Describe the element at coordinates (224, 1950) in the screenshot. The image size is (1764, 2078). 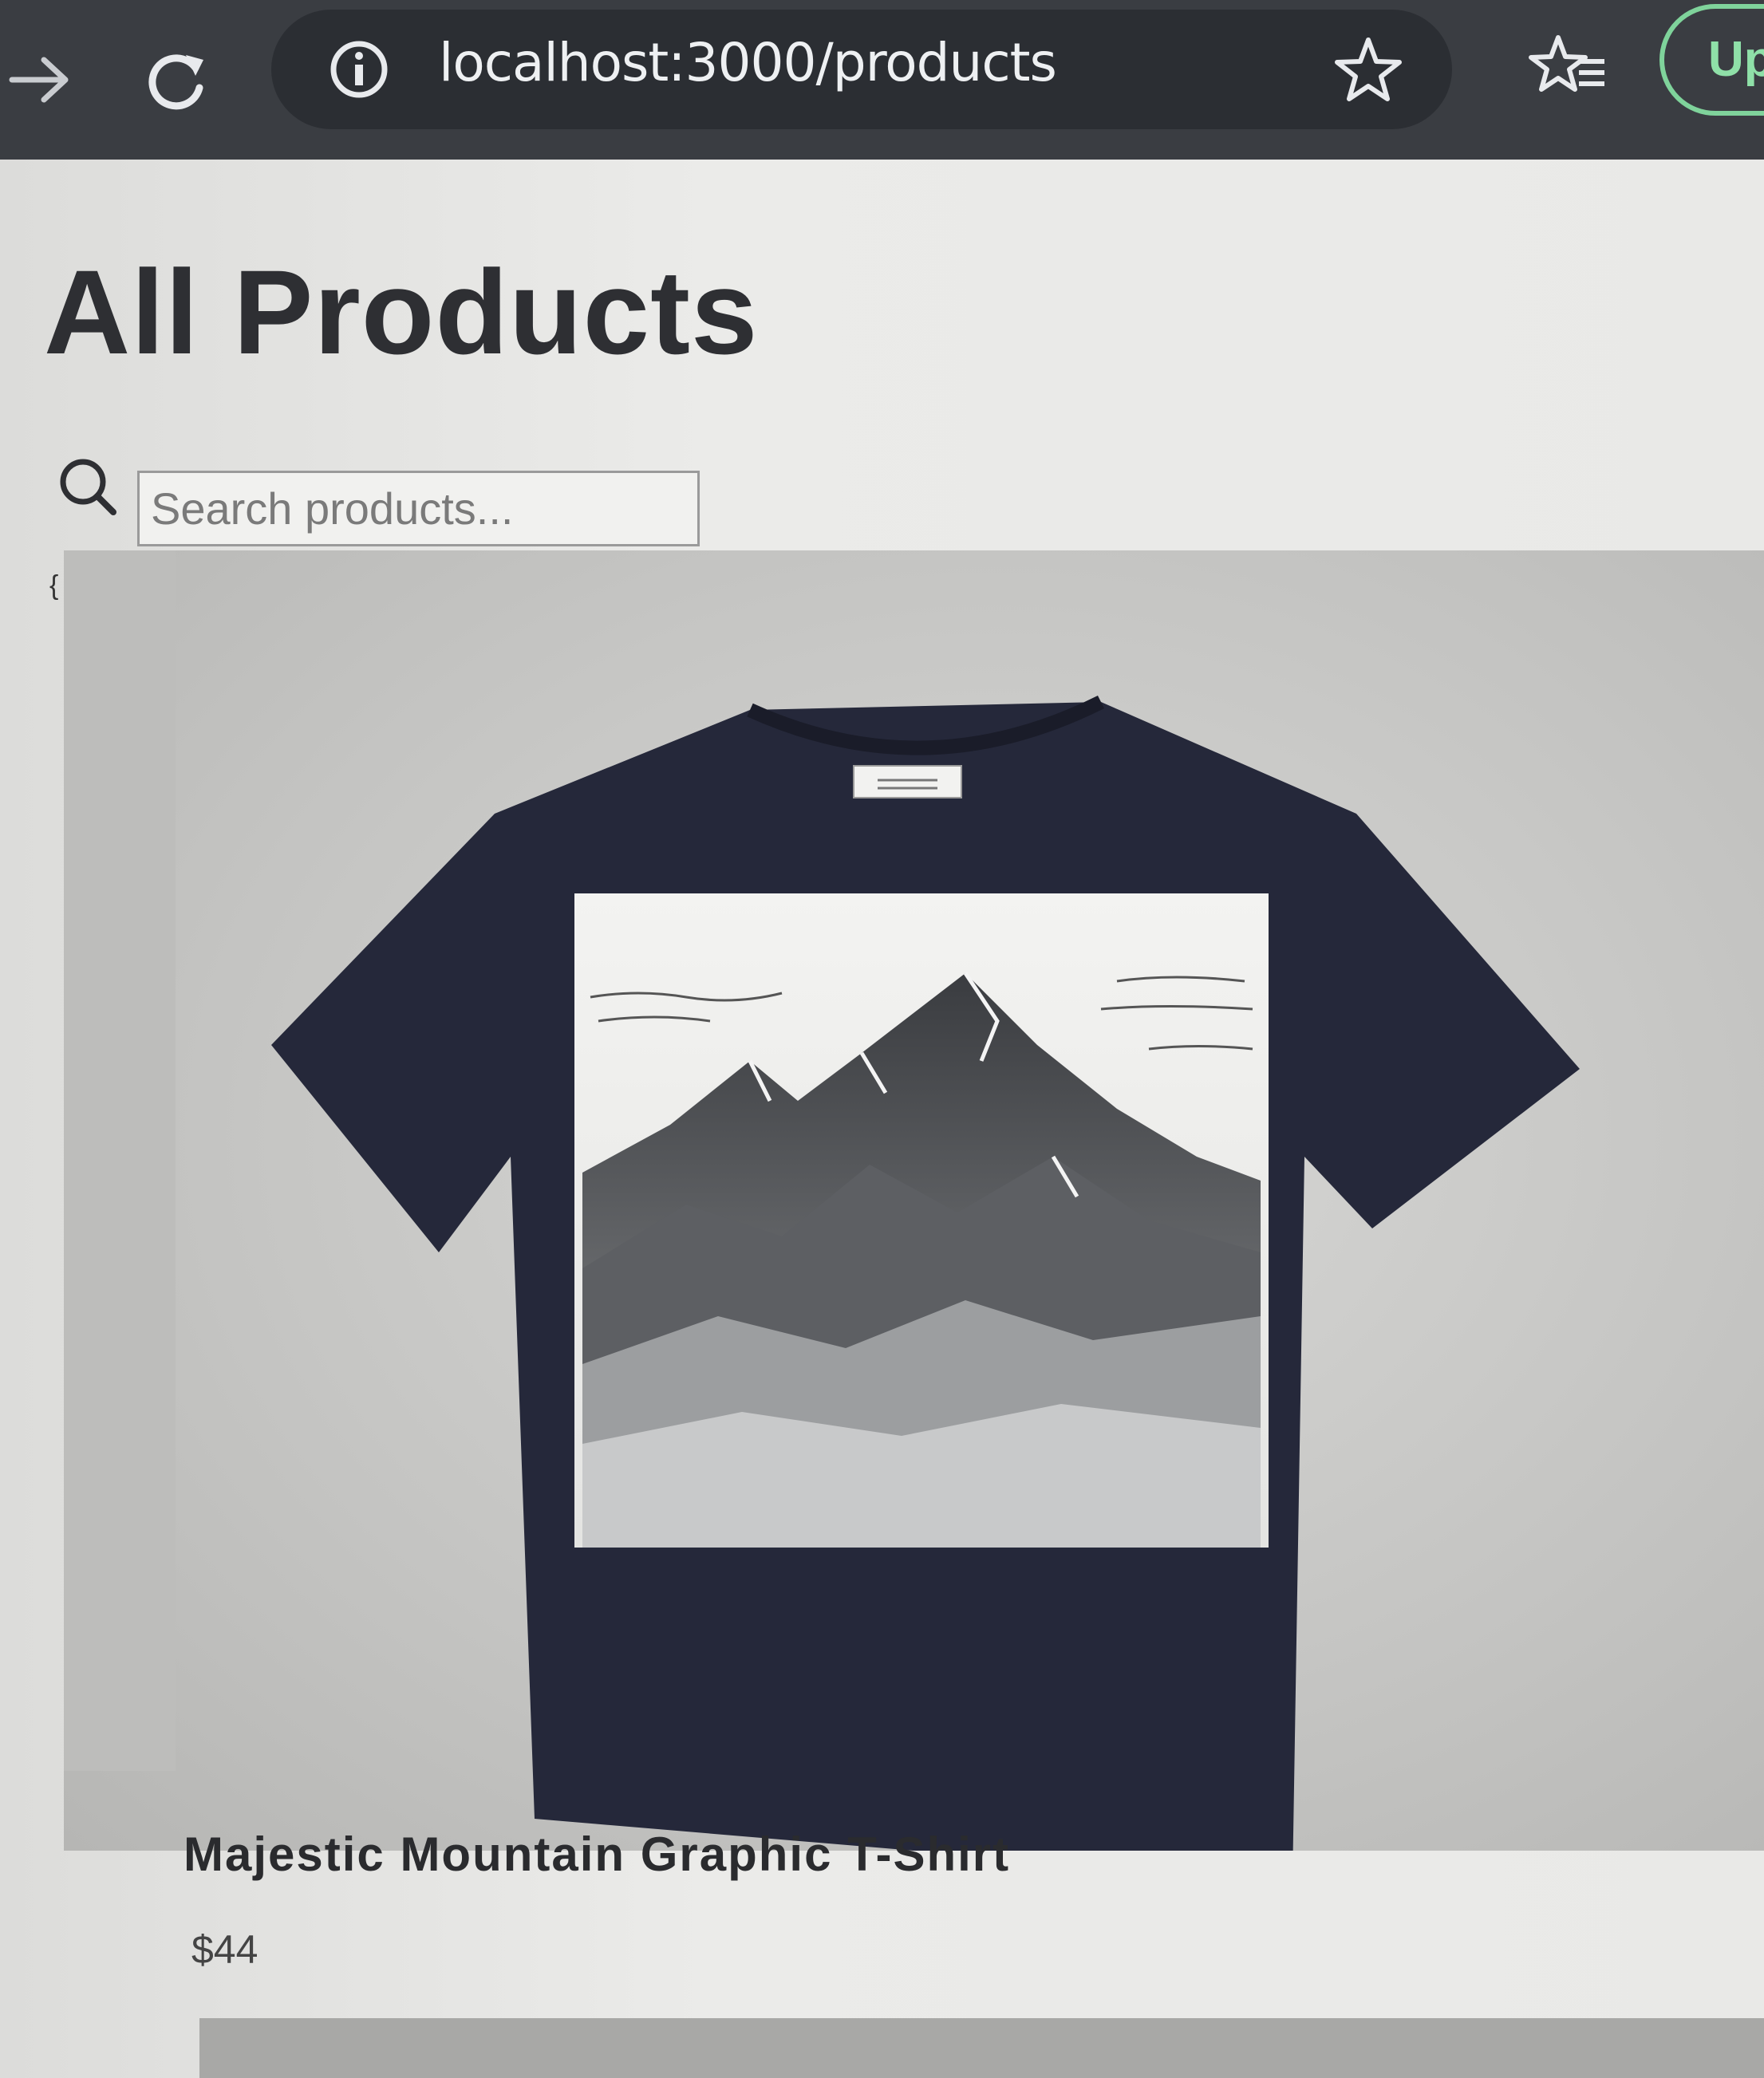
I see `product-price: $44` at that location.